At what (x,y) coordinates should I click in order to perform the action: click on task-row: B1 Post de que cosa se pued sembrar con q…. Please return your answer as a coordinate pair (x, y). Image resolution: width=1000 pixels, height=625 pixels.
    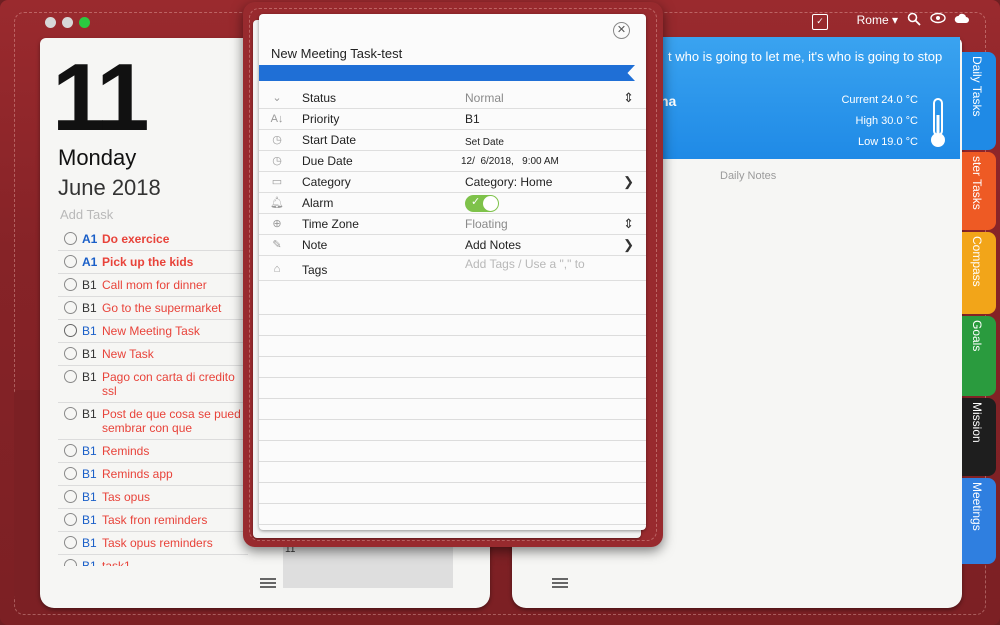
    Looking at the image, I should click on (153, 421).